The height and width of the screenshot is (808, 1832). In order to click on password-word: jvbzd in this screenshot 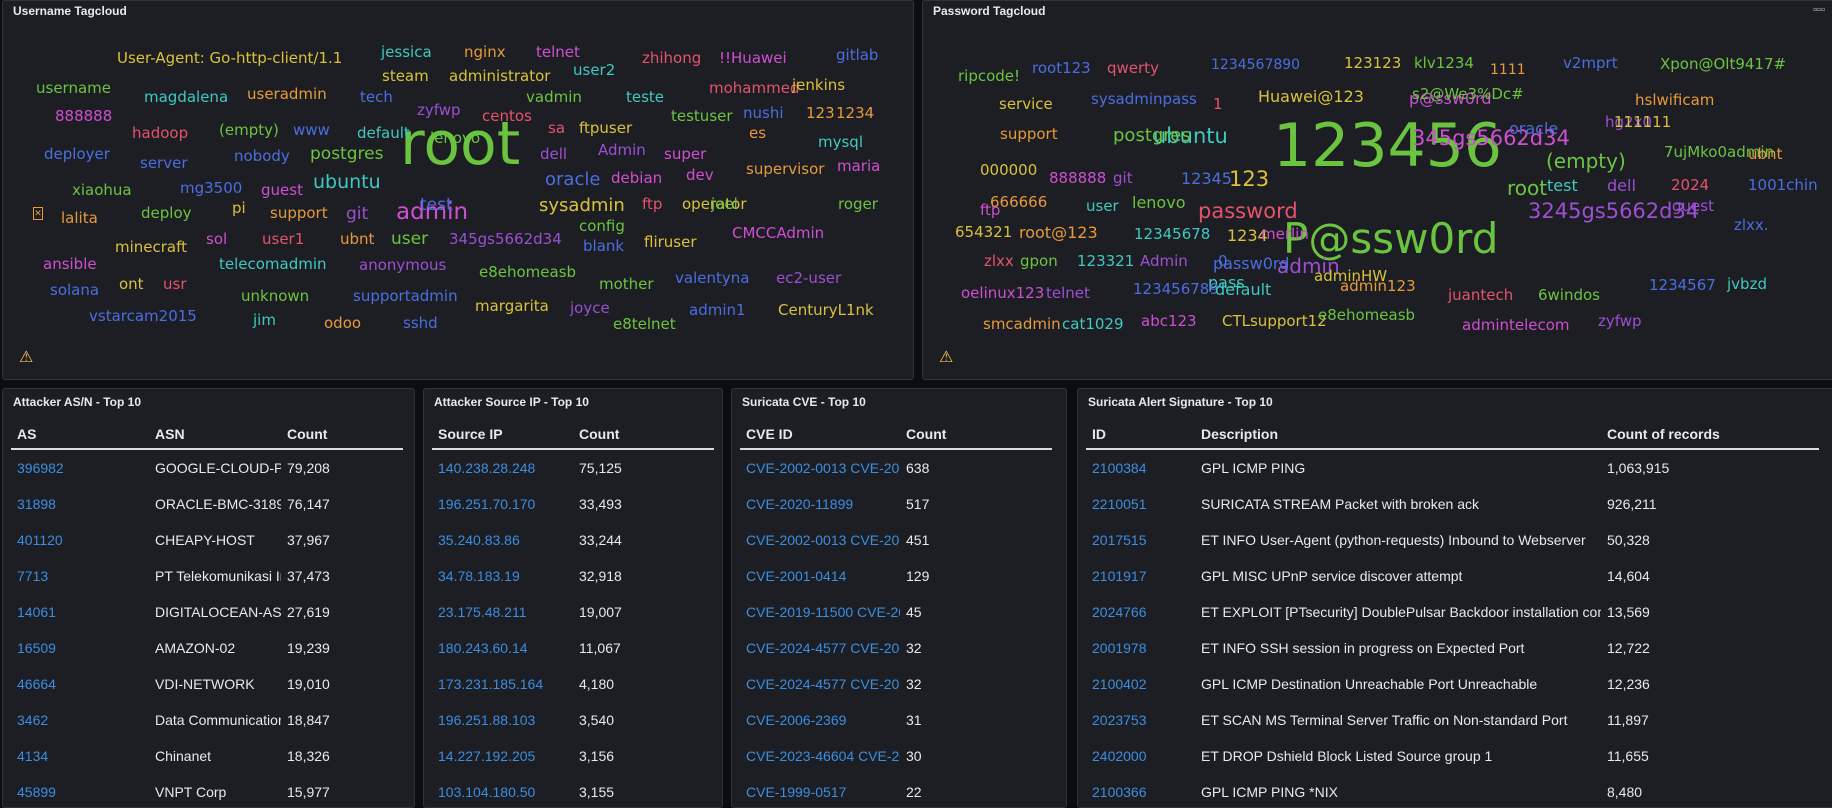, I will do `click(1747, 284)`.